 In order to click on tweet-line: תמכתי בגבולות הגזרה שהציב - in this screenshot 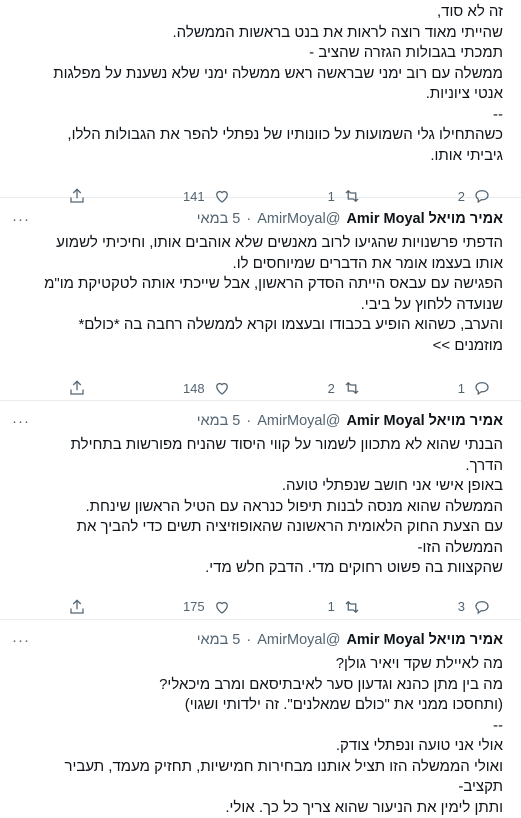, I will do `click(257, 53)`.